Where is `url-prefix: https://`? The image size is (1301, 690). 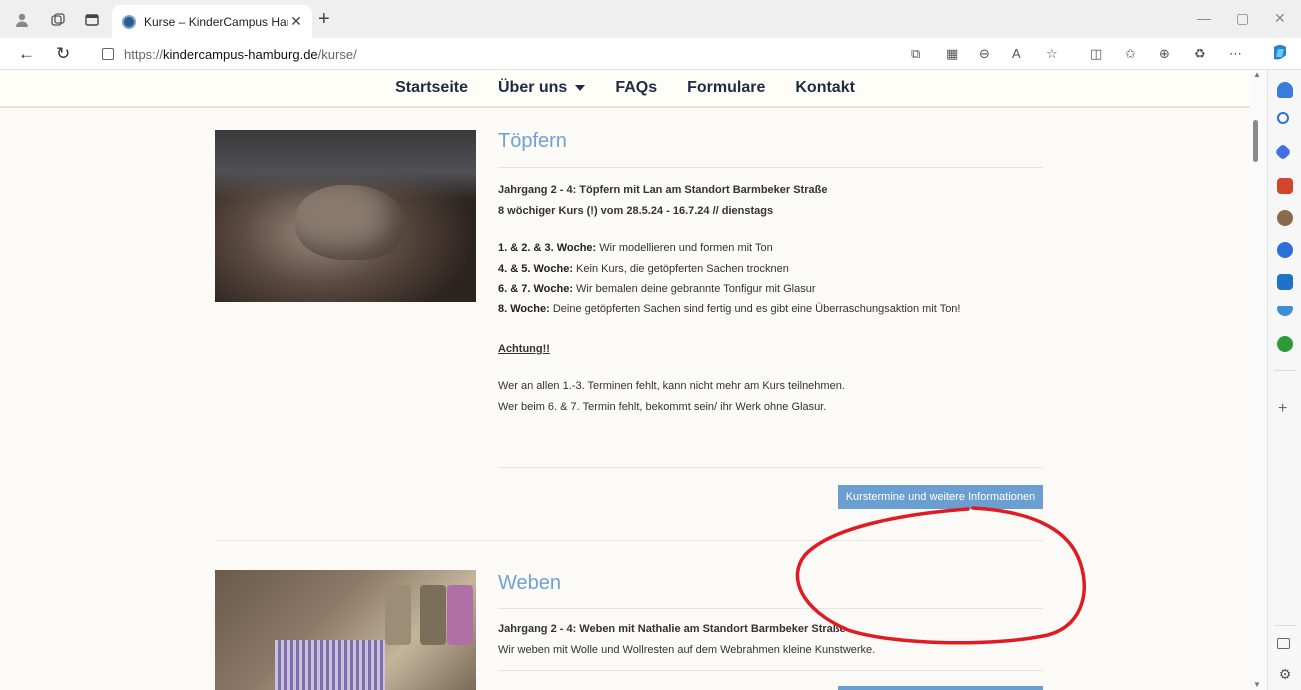
url-prefix: https:// is located at coordinates (144, 54).